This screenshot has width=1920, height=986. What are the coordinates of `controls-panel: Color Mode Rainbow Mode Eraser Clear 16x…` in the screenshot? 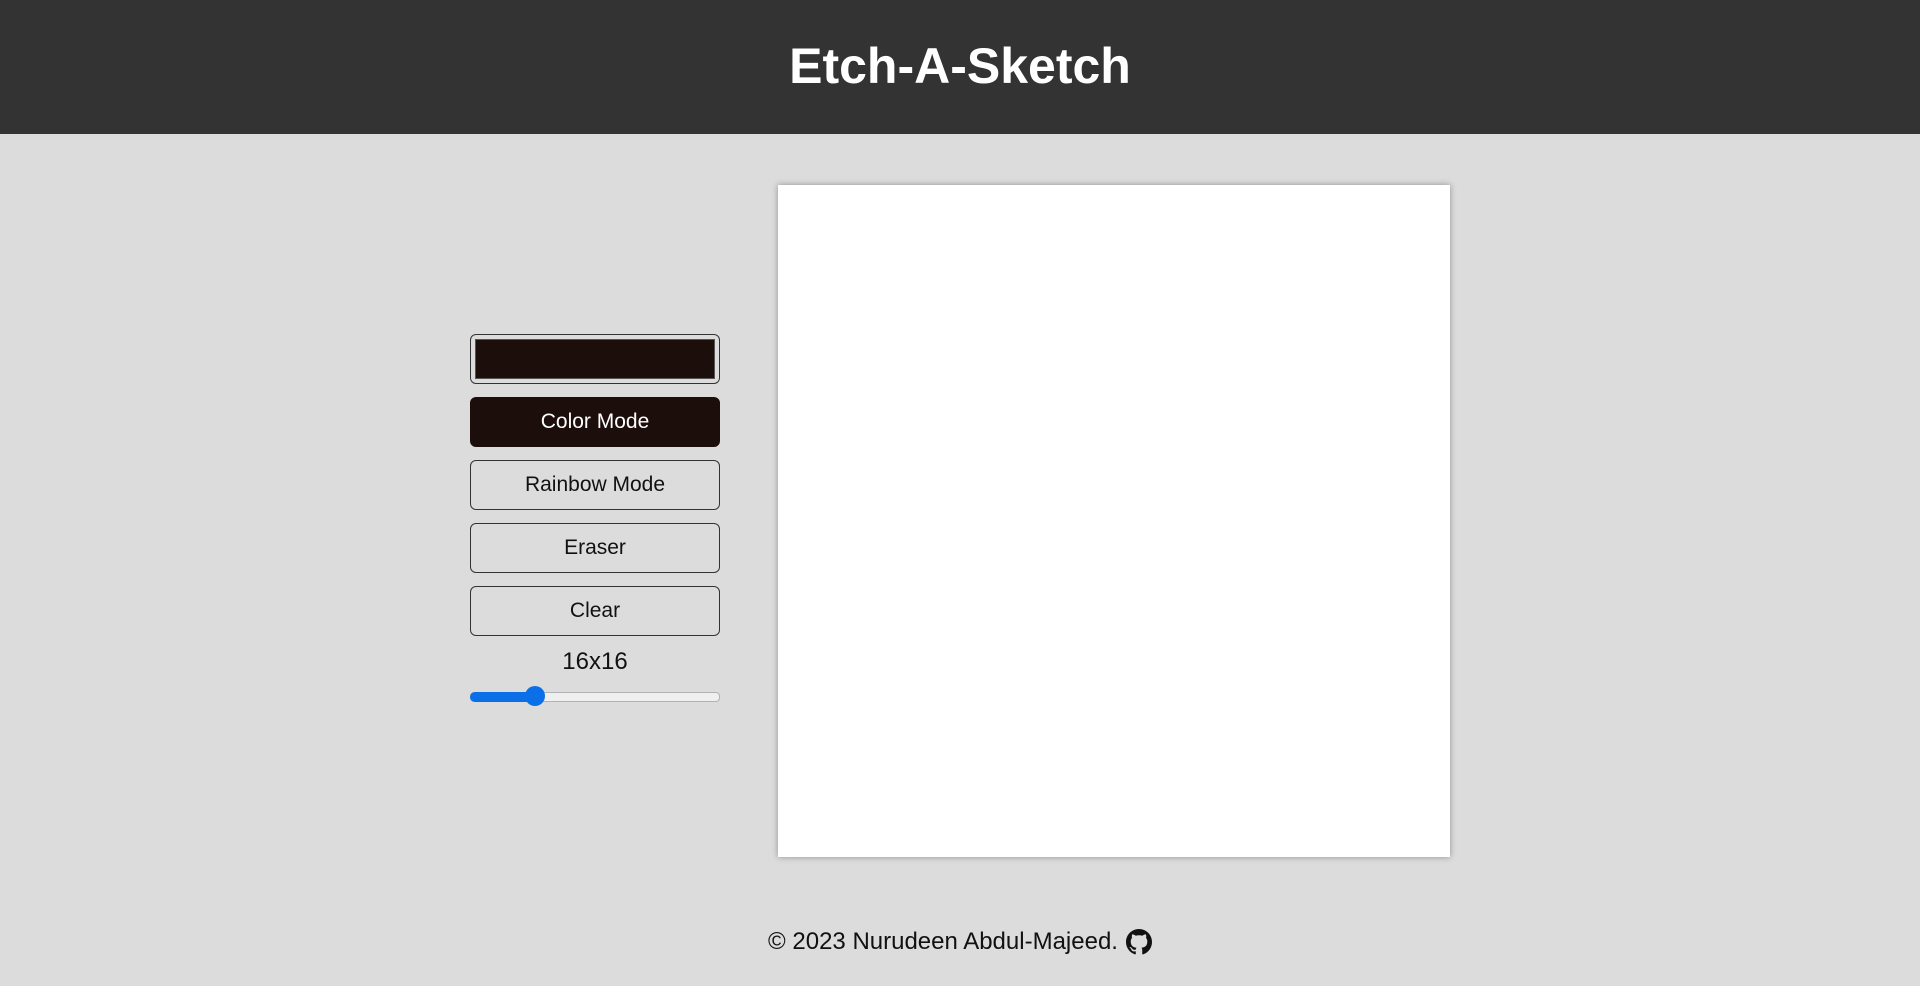 It's located at (595, 520).